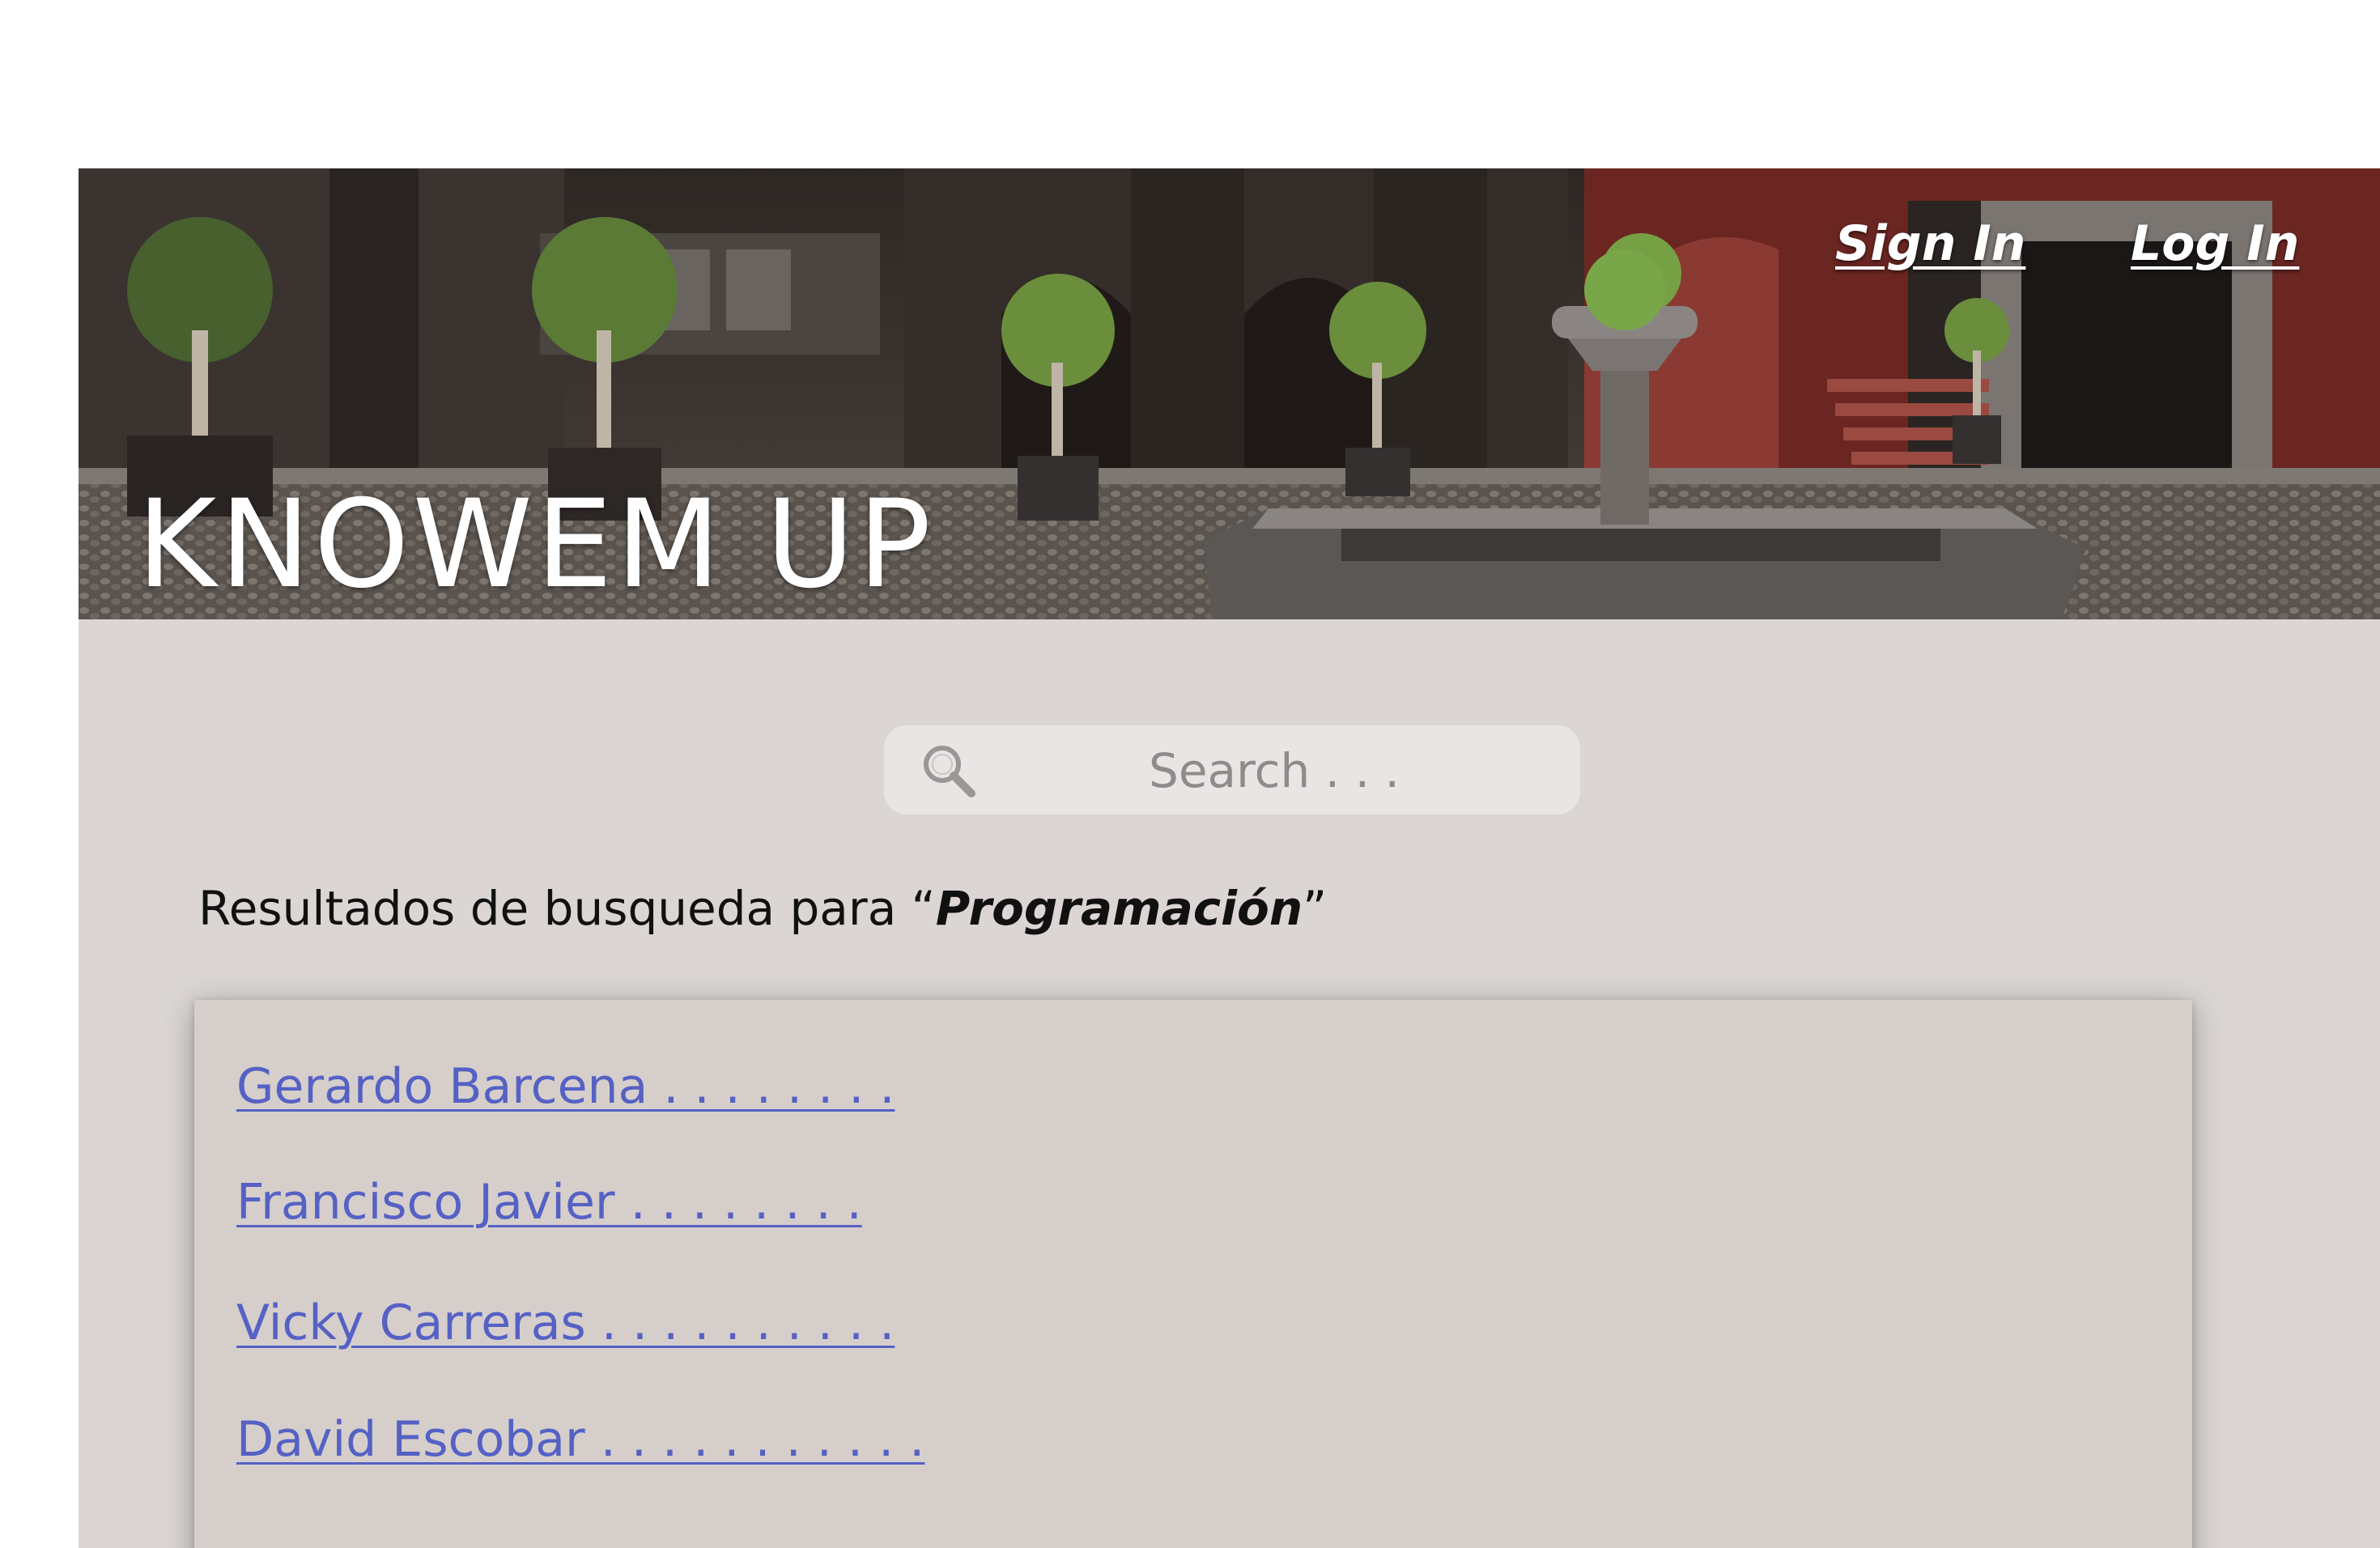 Image resolution: width=2380 pixels, height=1548 pixels. What do you see at coordinates (1315, 908) in the screenshot?
I see `results-heading-suffix: ”` at bounding box center [1315, 908].